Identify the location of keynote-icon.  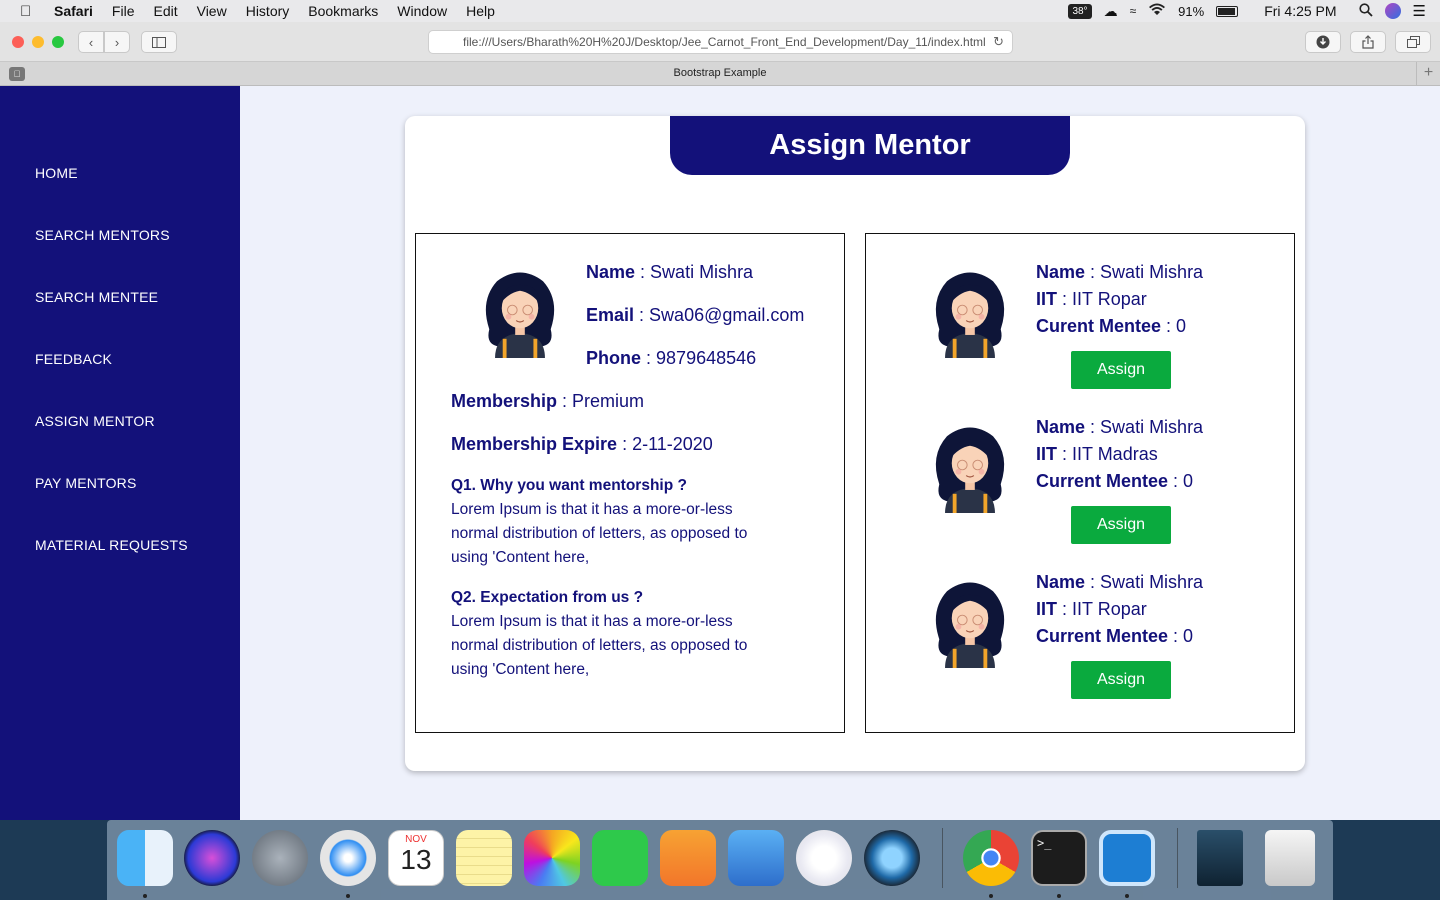
(756, 858).